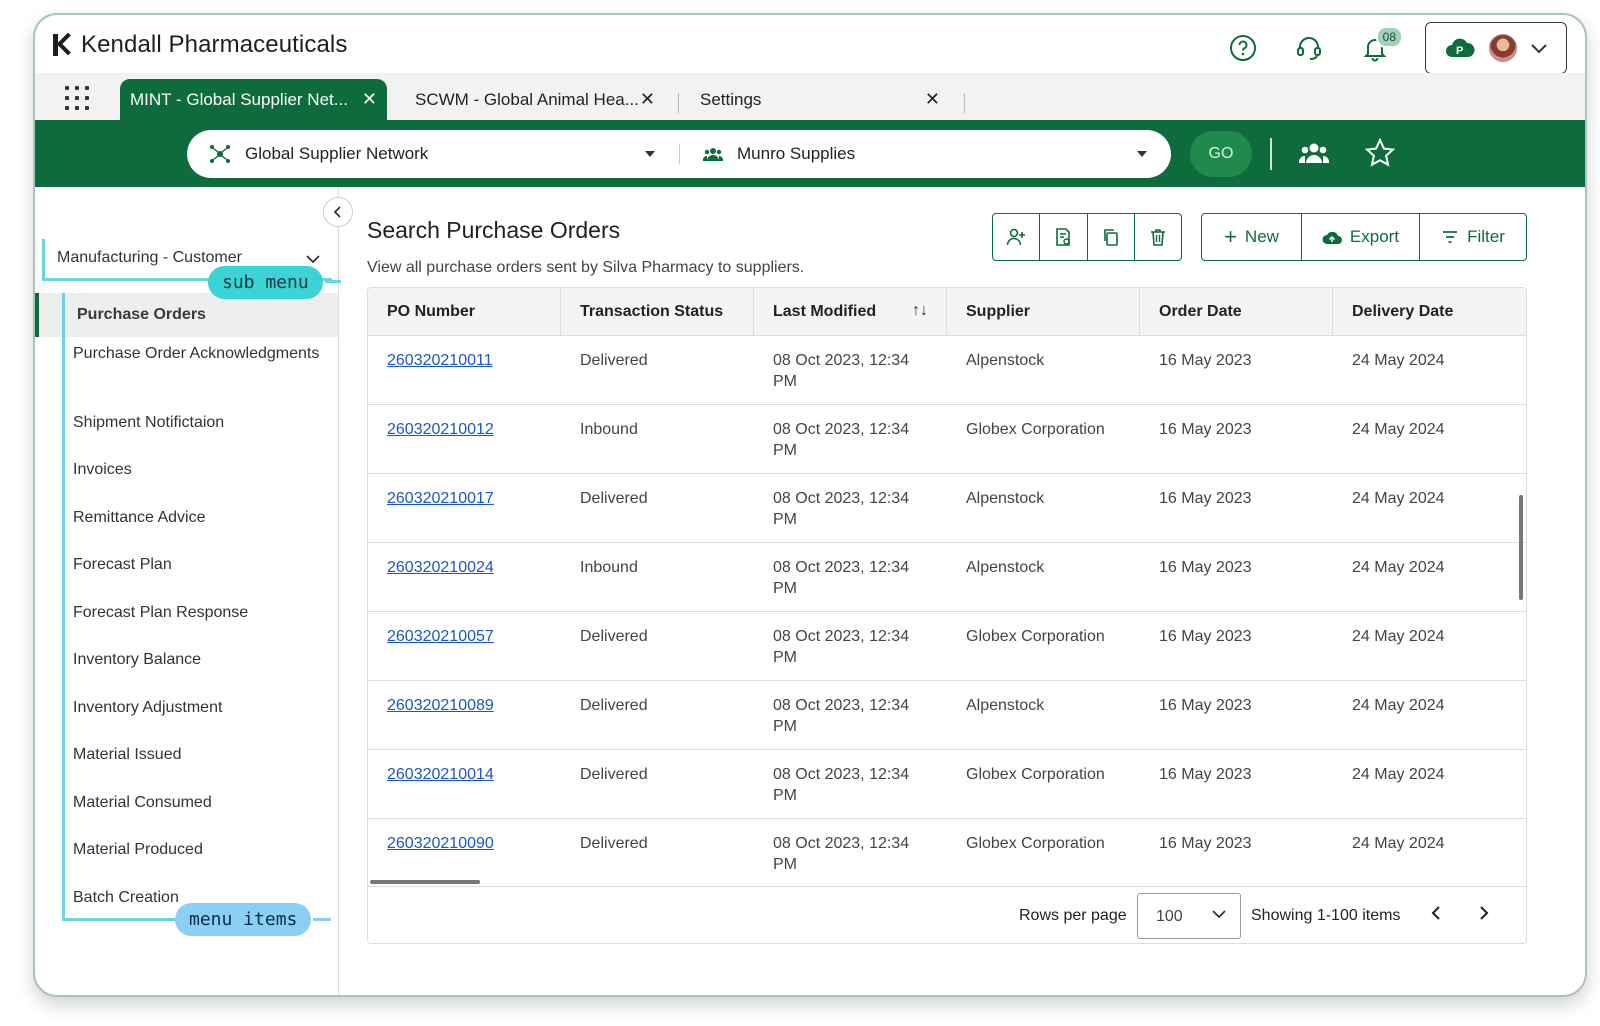  What do you see at coordinates (1111, 237) in the screenshot?
I see `copy-icon` at bounding box center [1111, 237].